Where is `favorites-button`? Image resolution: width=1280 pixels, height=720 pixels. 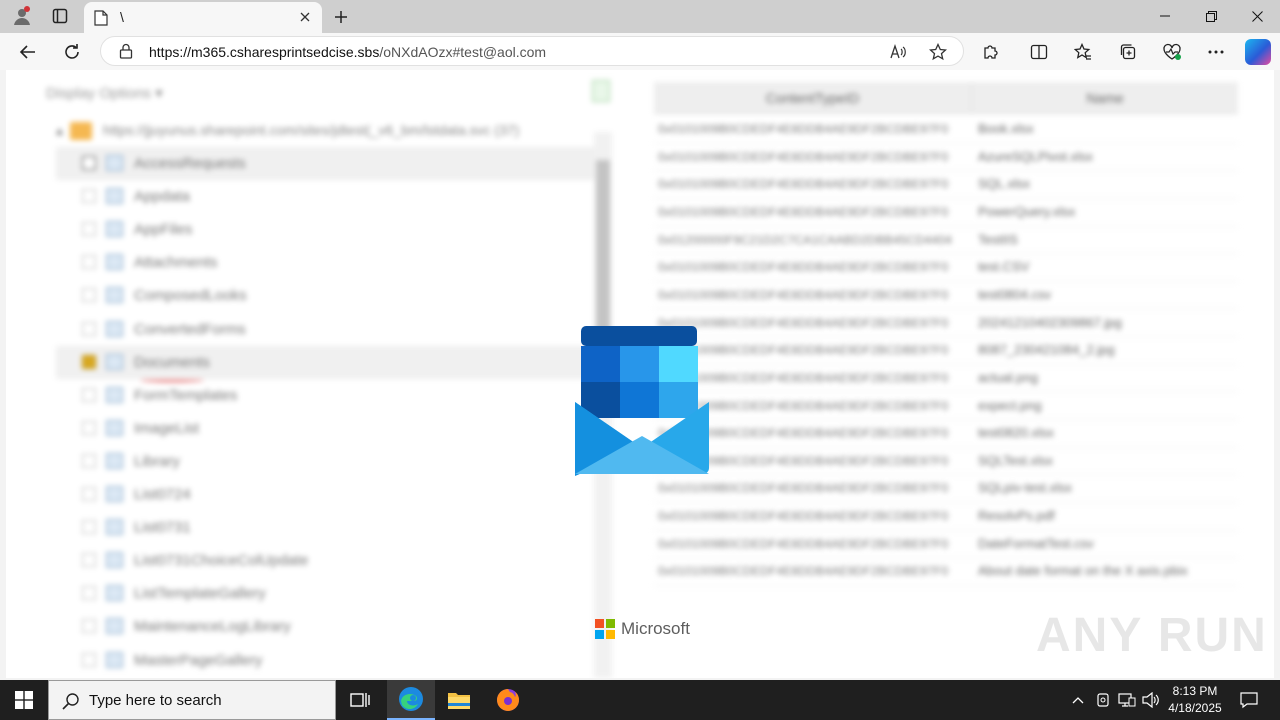
favorites-button is located at coordinates (1083, 52).